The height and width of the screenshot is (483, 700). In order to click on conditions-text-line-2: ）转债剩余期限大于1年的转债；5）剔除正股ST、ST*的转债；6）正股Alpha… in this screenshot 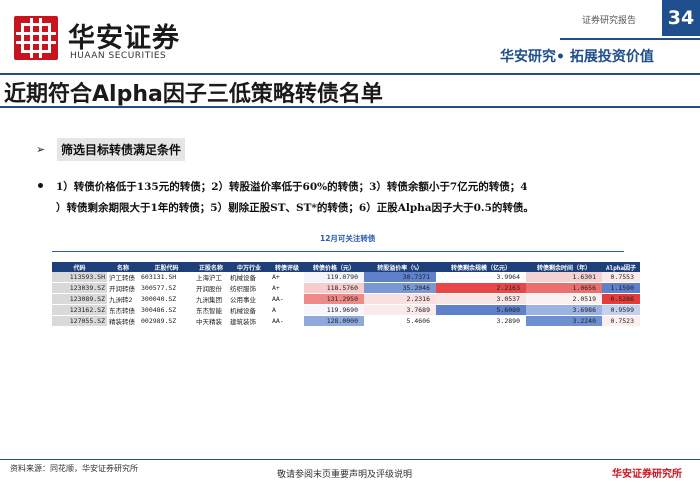, I will do `click(295, 208)`.